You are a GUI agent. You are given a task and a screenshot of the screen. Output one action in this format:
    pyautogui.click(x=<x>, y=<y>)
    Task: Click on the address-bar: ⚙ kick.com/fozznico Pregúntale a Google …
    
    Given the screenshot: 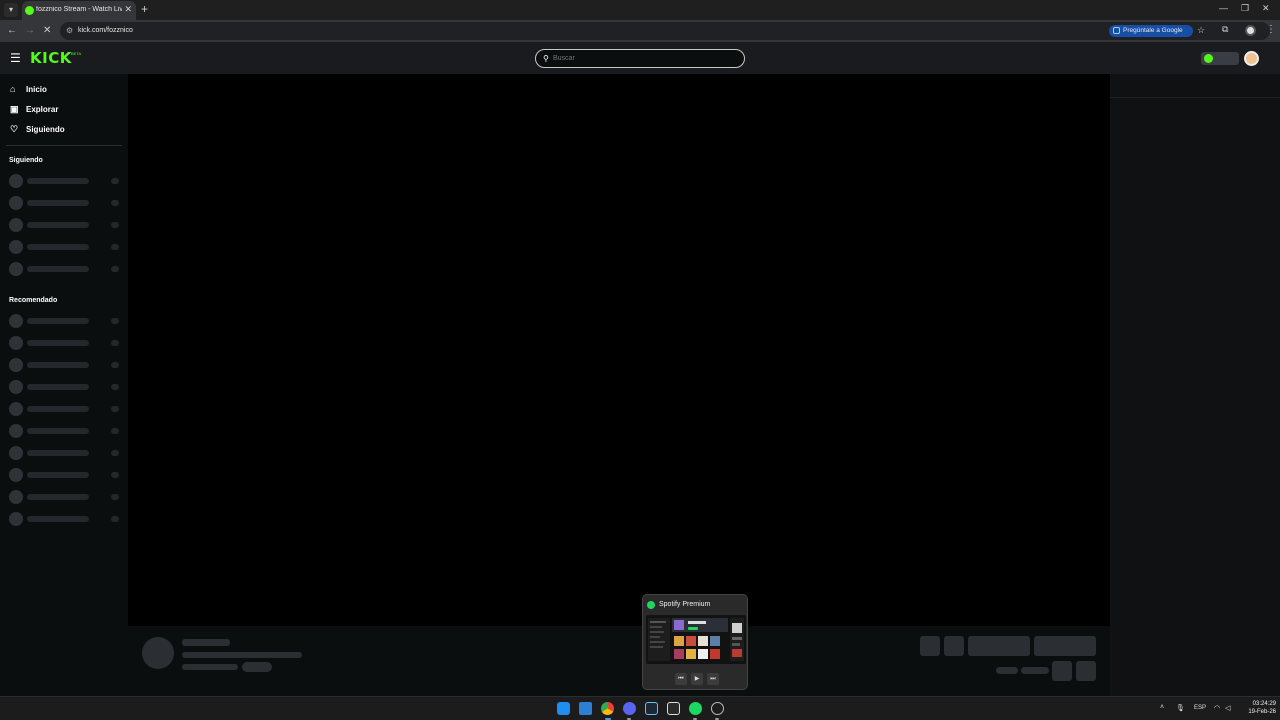 What is the action you would take?
    pyautogui.click(x=665, y=31)
    